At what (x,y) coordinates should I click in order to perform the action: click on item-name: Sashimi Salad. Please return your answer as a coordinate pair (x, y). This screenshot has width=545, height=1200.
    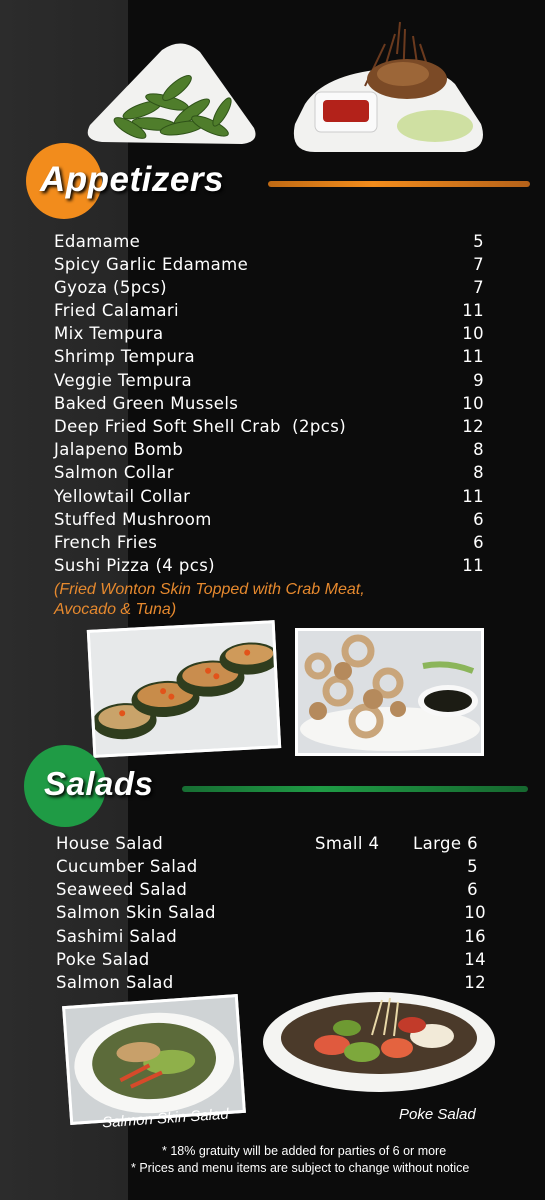
    Looking at the image, I should click on (117, 936).